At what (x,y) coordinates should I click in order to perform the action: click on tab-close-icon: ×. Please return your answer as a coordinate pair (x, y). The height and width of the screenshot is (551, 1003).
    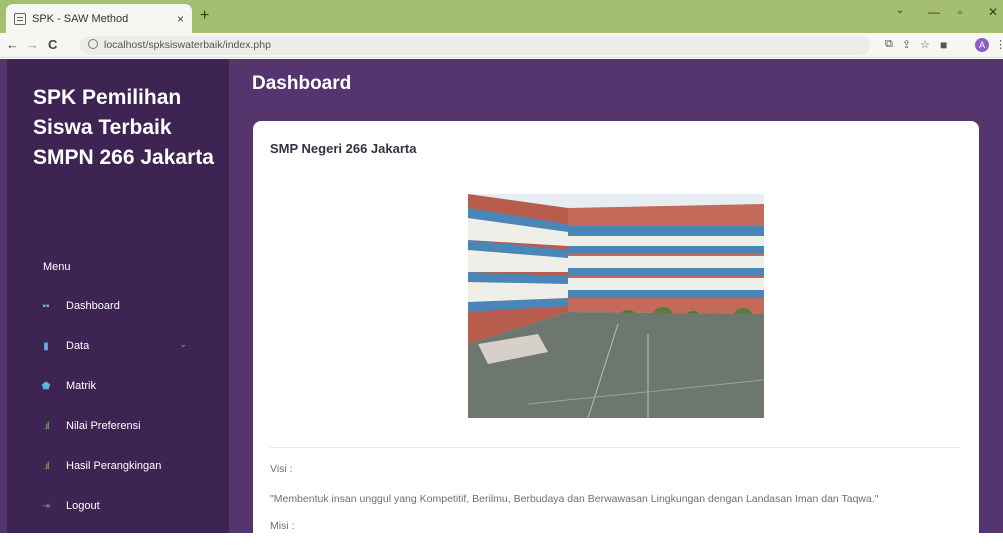
    Looking at the image, I should click on (180, 19).